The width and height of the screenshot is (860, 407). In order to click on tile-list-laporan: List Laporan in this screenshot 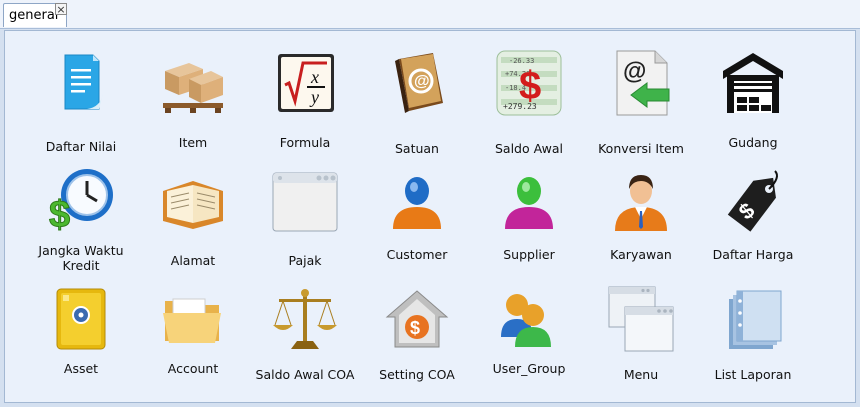, I will do `click(753, 342)`.